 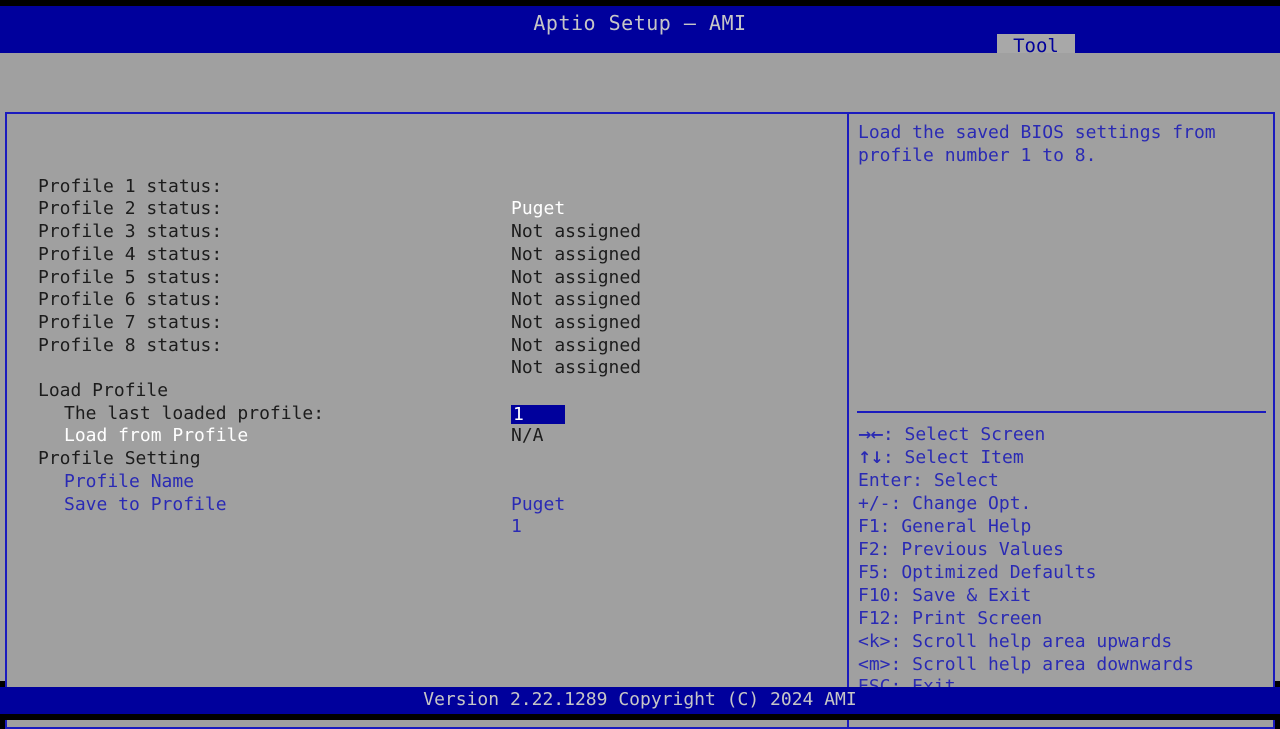 What do you see at coordinates (961, 549) in the screenshot?
I see `legend-item-previous-values: F2: Previous Values` at bounding box center [961, 549].